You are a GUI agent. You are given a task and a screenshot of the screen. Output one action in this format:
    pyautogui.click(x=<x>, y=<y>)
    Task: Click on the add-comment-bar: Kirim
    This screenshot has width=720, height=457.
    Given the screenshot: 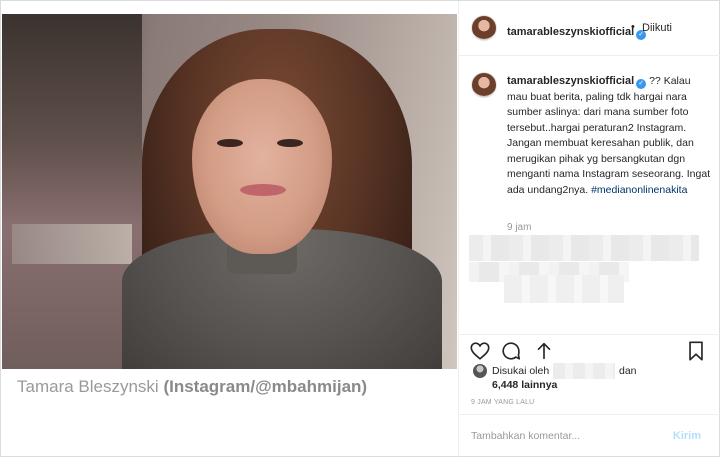 What is the action you would take?
    pyautogui.click(x=589, y=435)
    